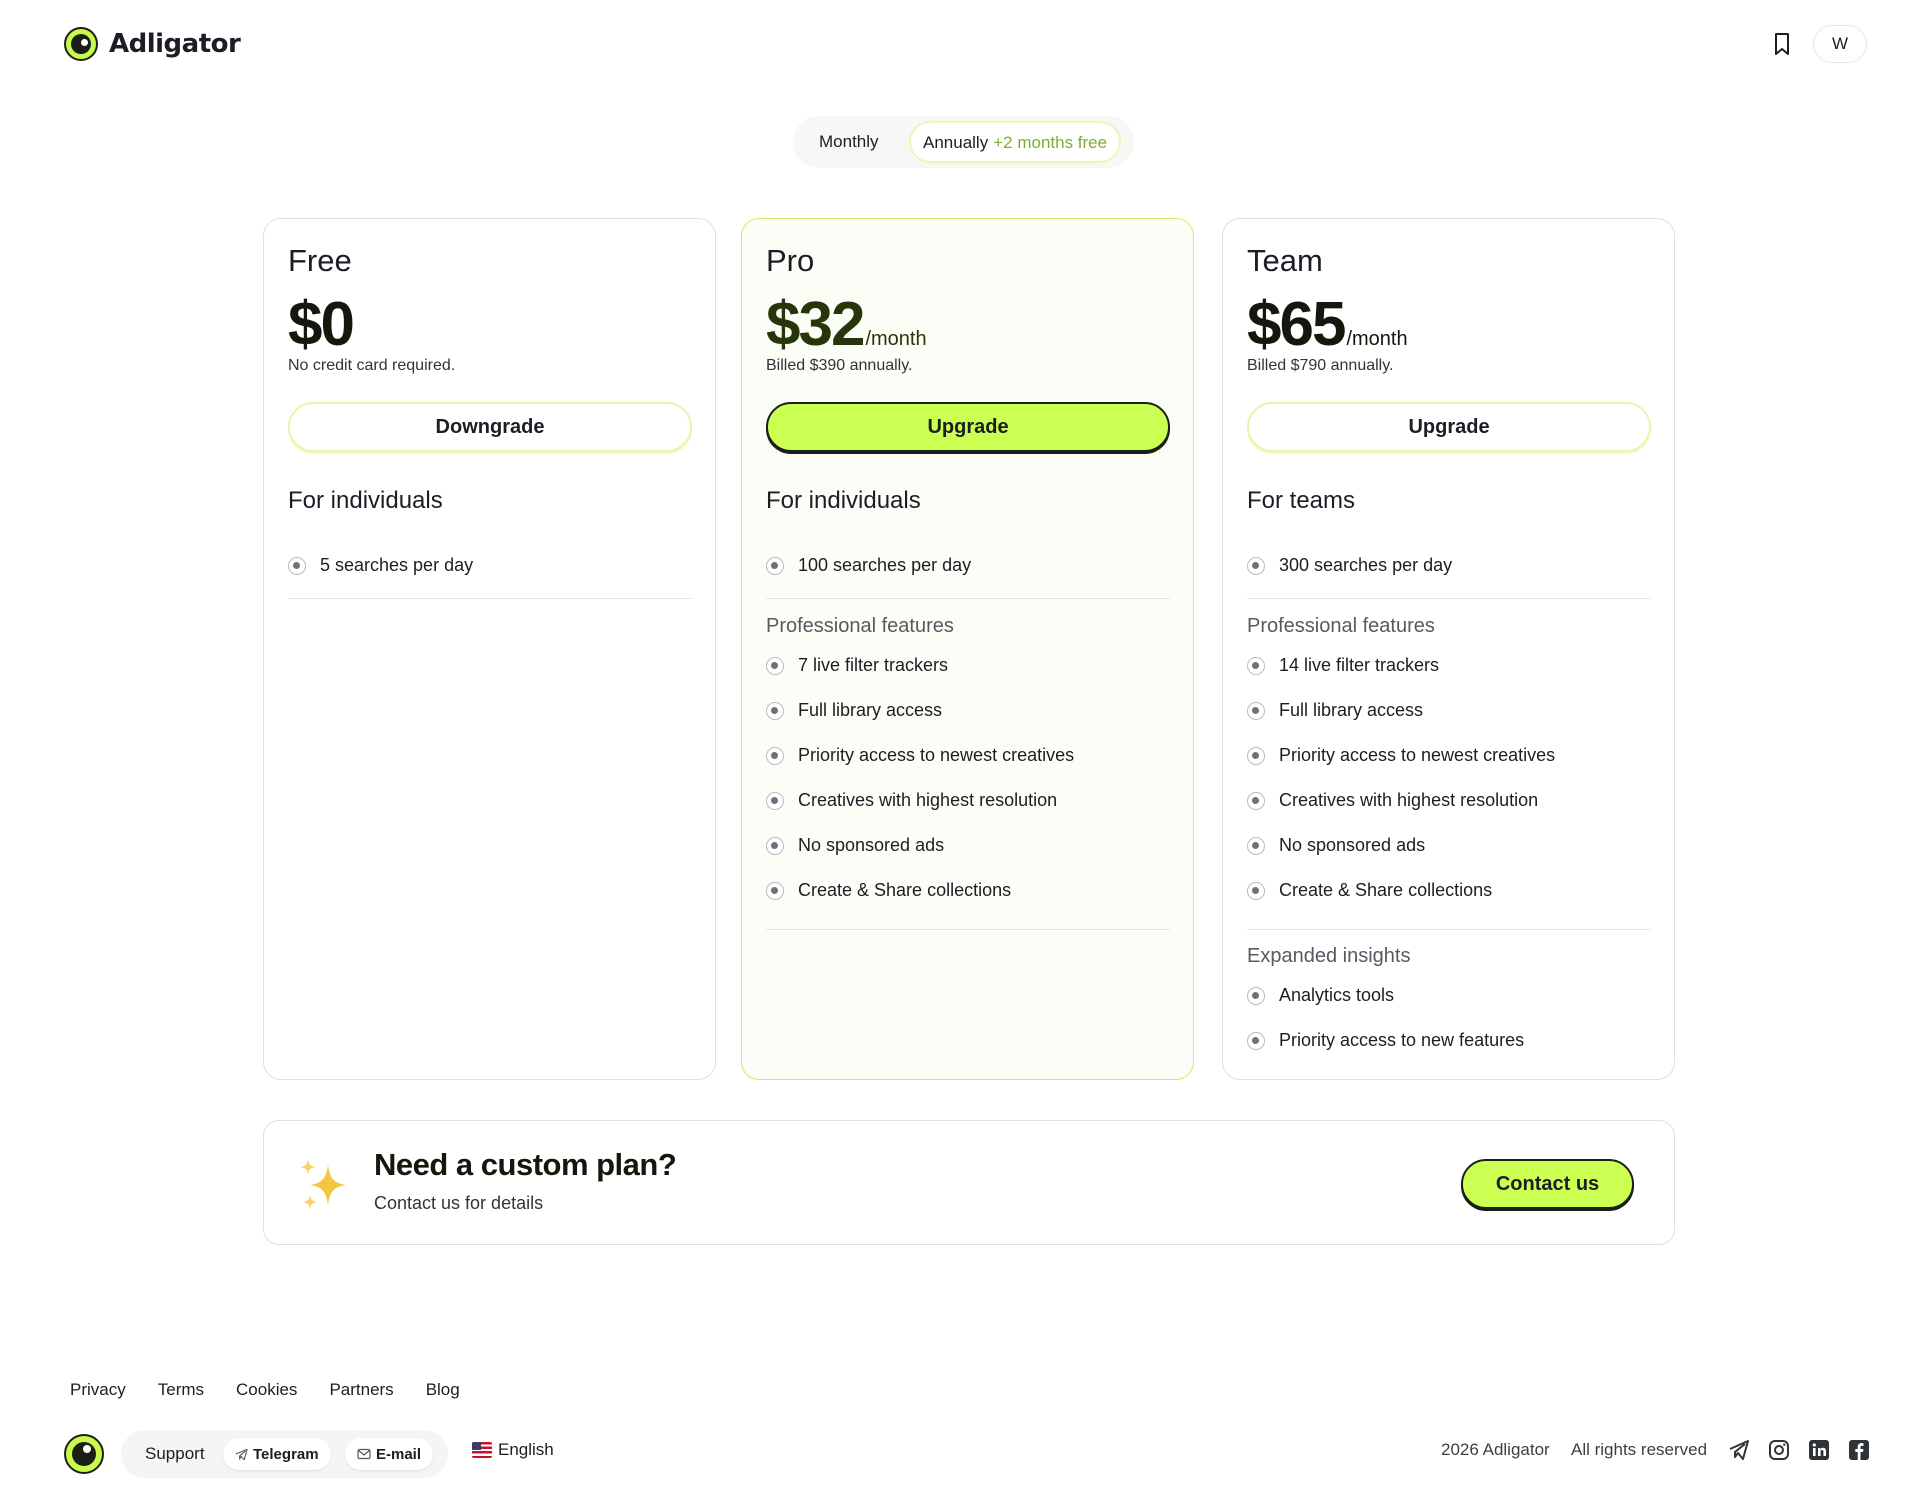 This screenshot has width=1920, height=1506. Describe the element at coordinates (1779, 1450) in the screenshot. I see `instagram-icon` at that location.